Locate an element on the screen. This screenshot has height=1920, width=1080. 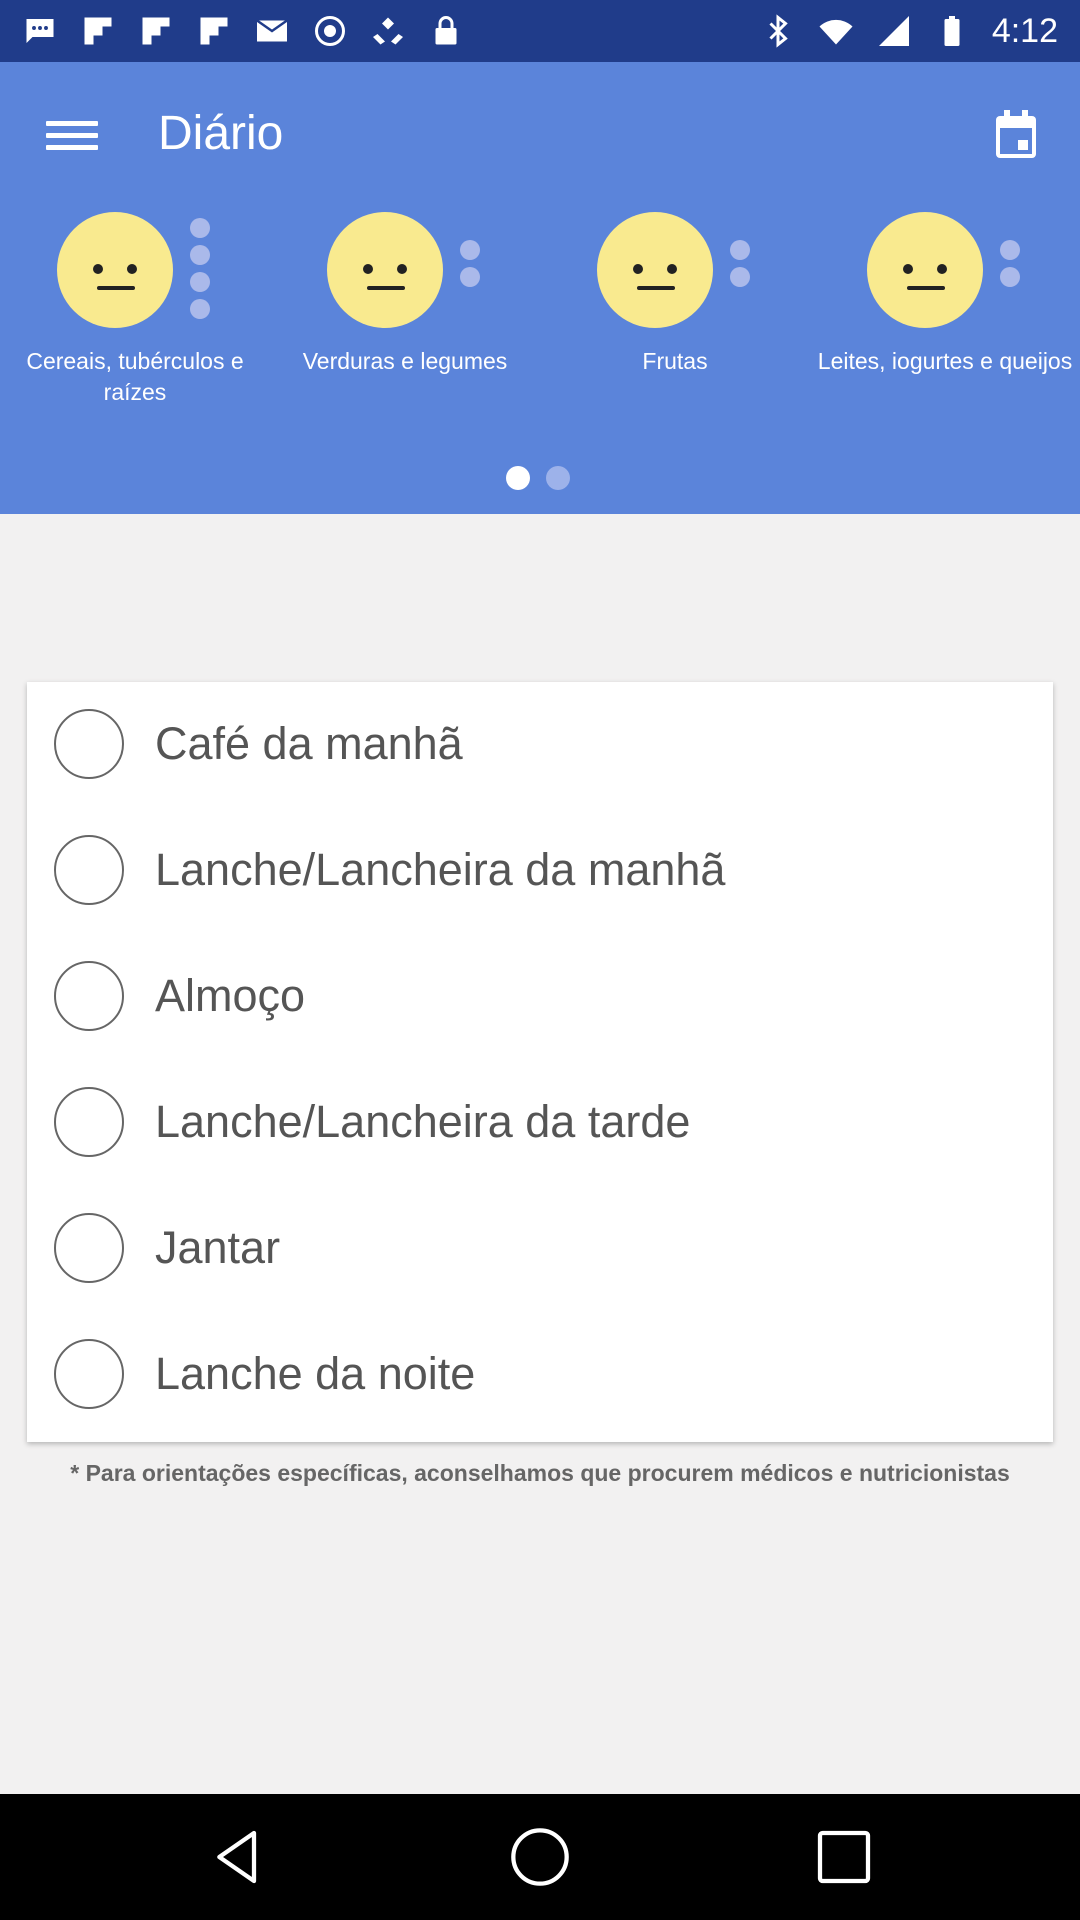
wifi-icon is located at coordinates (836, 32).